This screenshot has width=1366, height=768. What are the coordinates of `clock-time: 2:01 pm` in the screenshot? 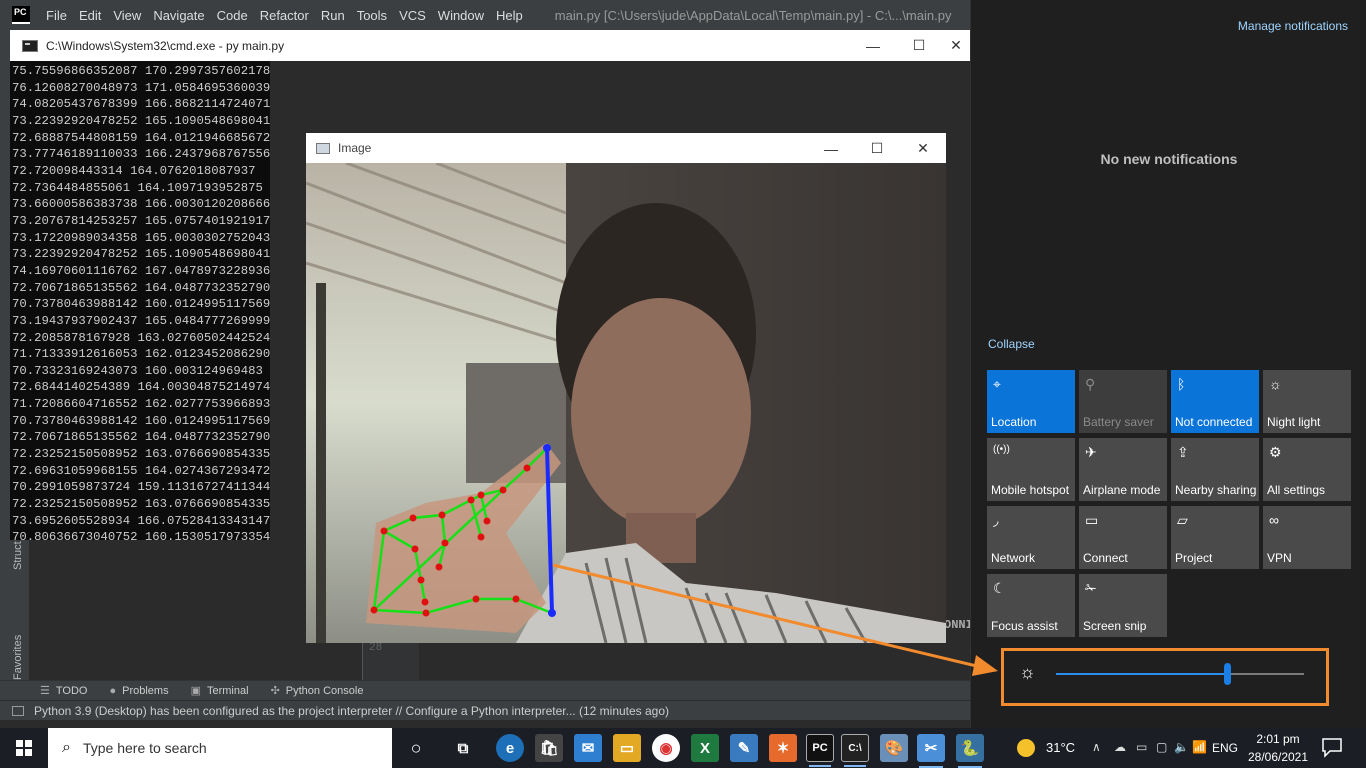 It's located at (1278, 739).